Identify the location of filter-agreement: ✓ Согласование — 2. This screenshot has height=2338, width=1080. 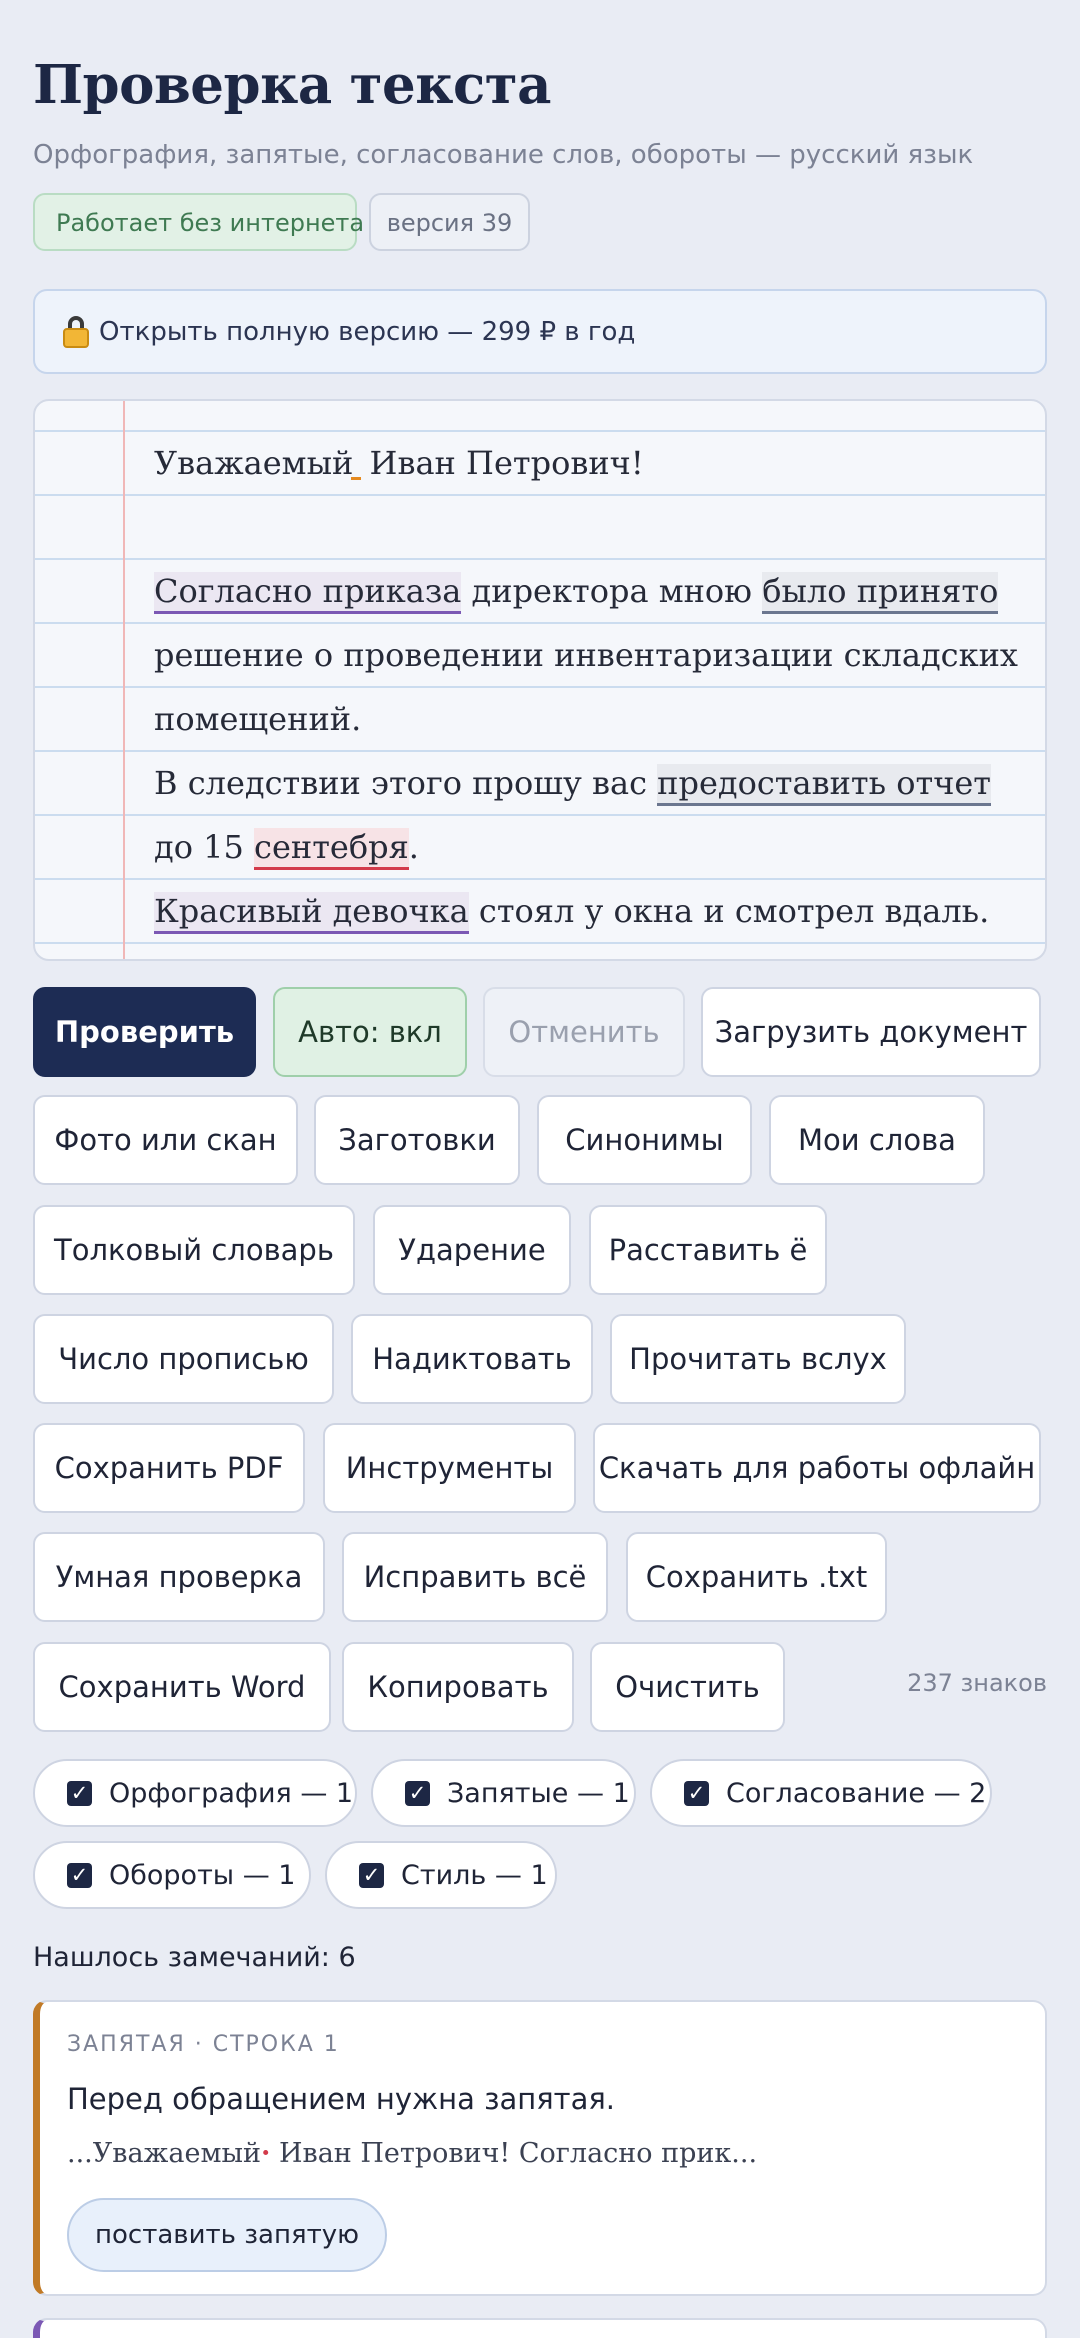
(821, 1793).